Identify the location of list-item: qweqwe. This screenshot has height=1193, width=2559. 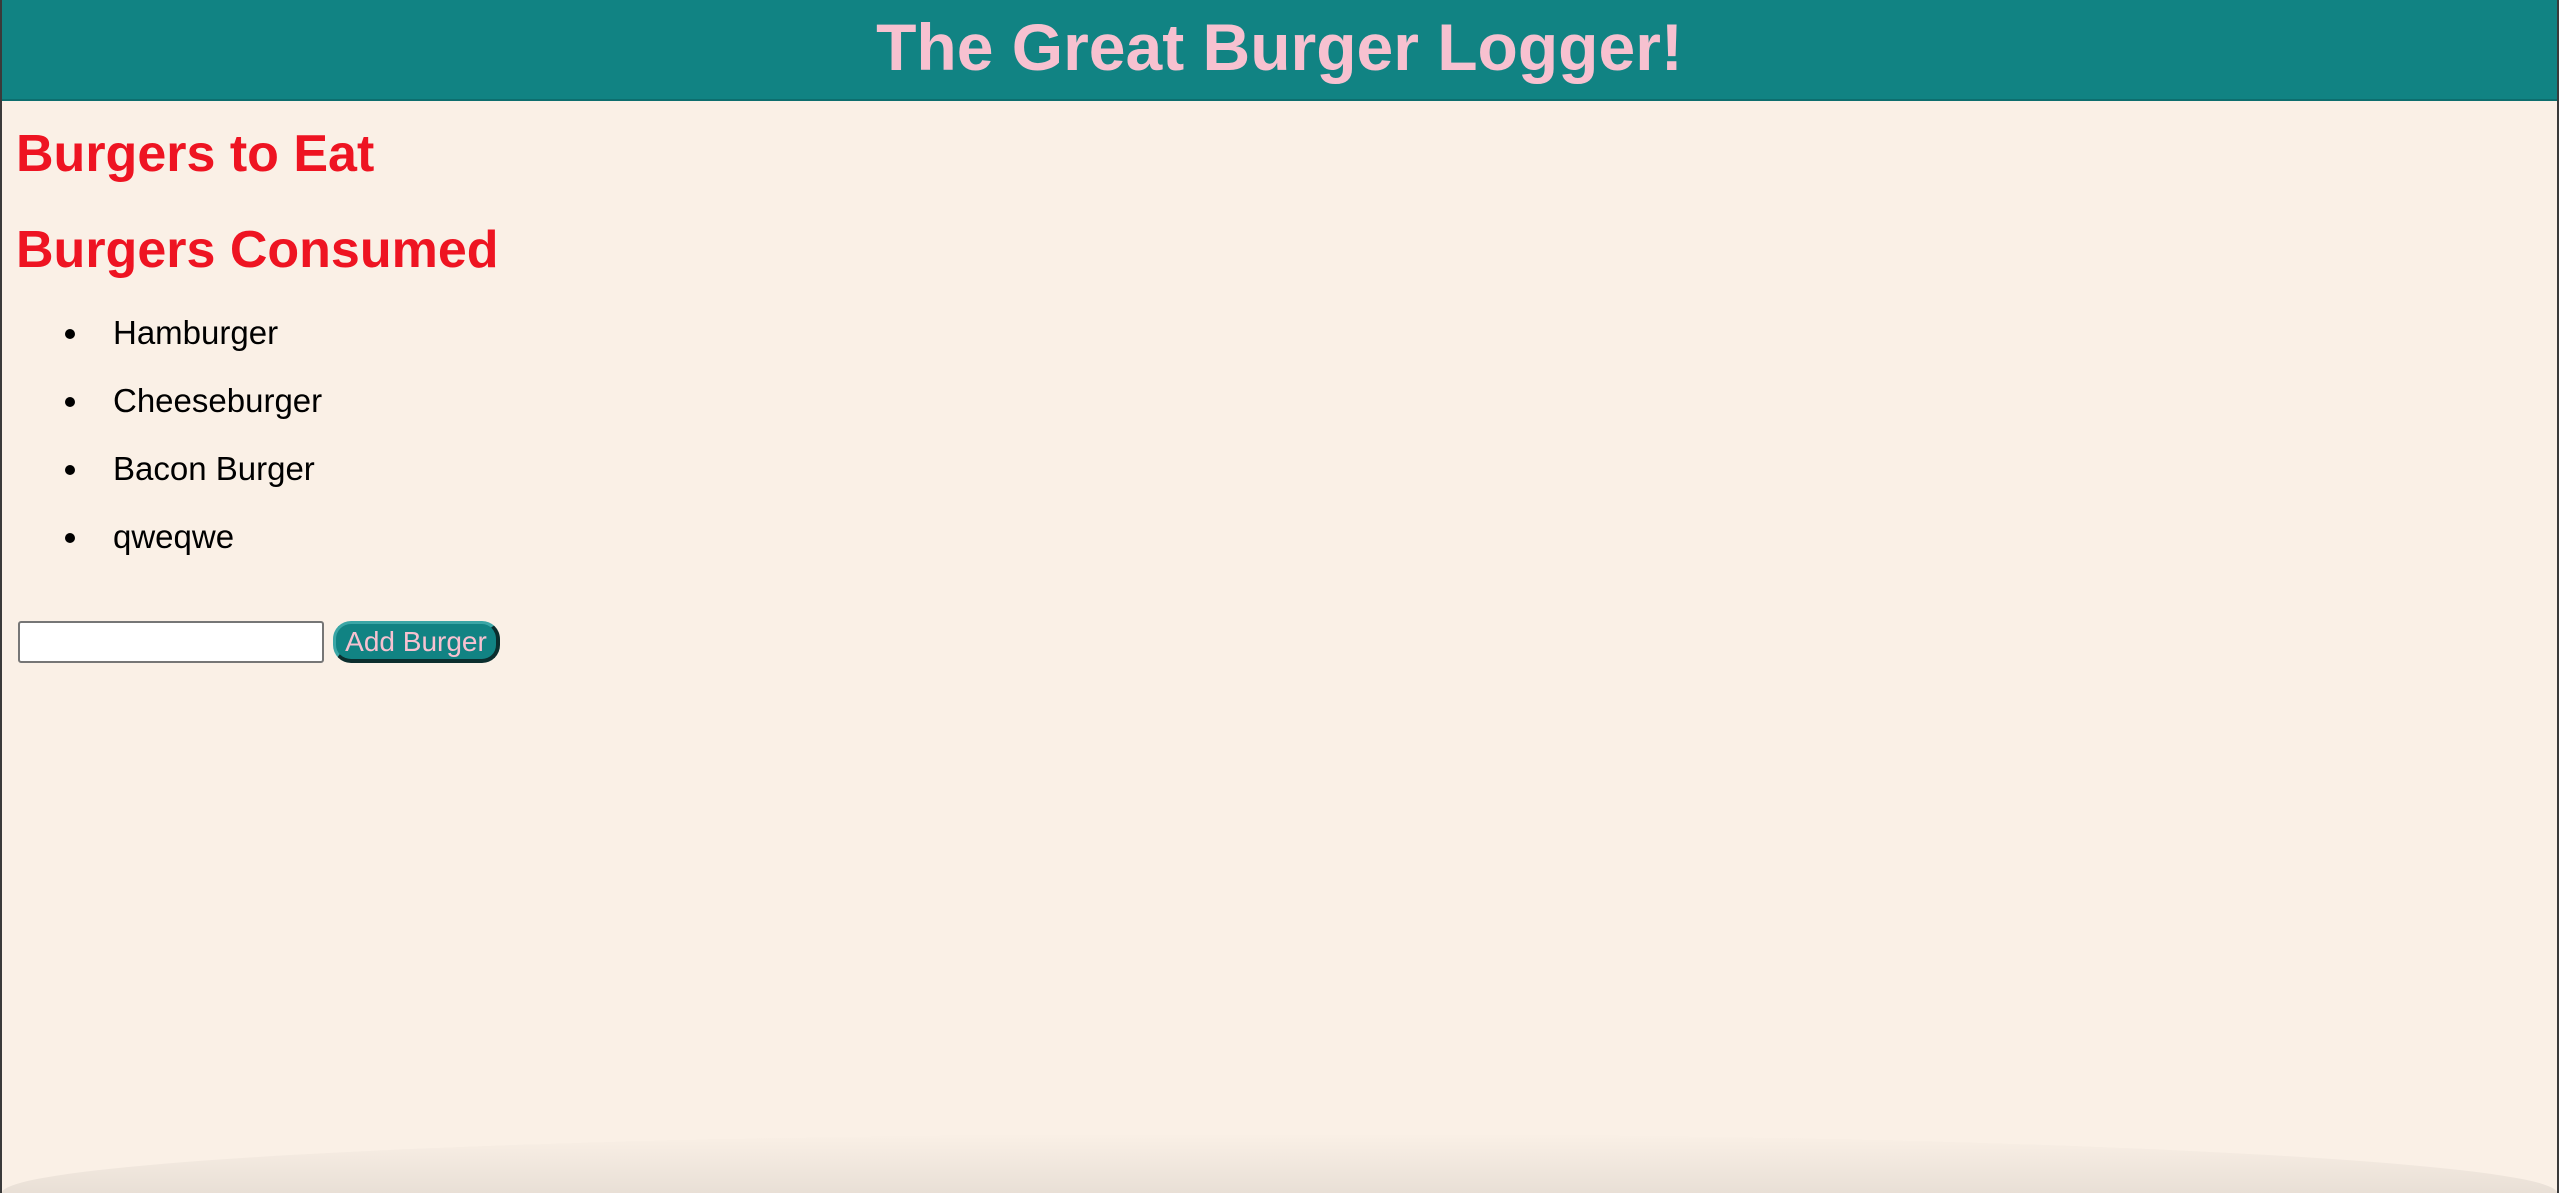
(1286, 554).